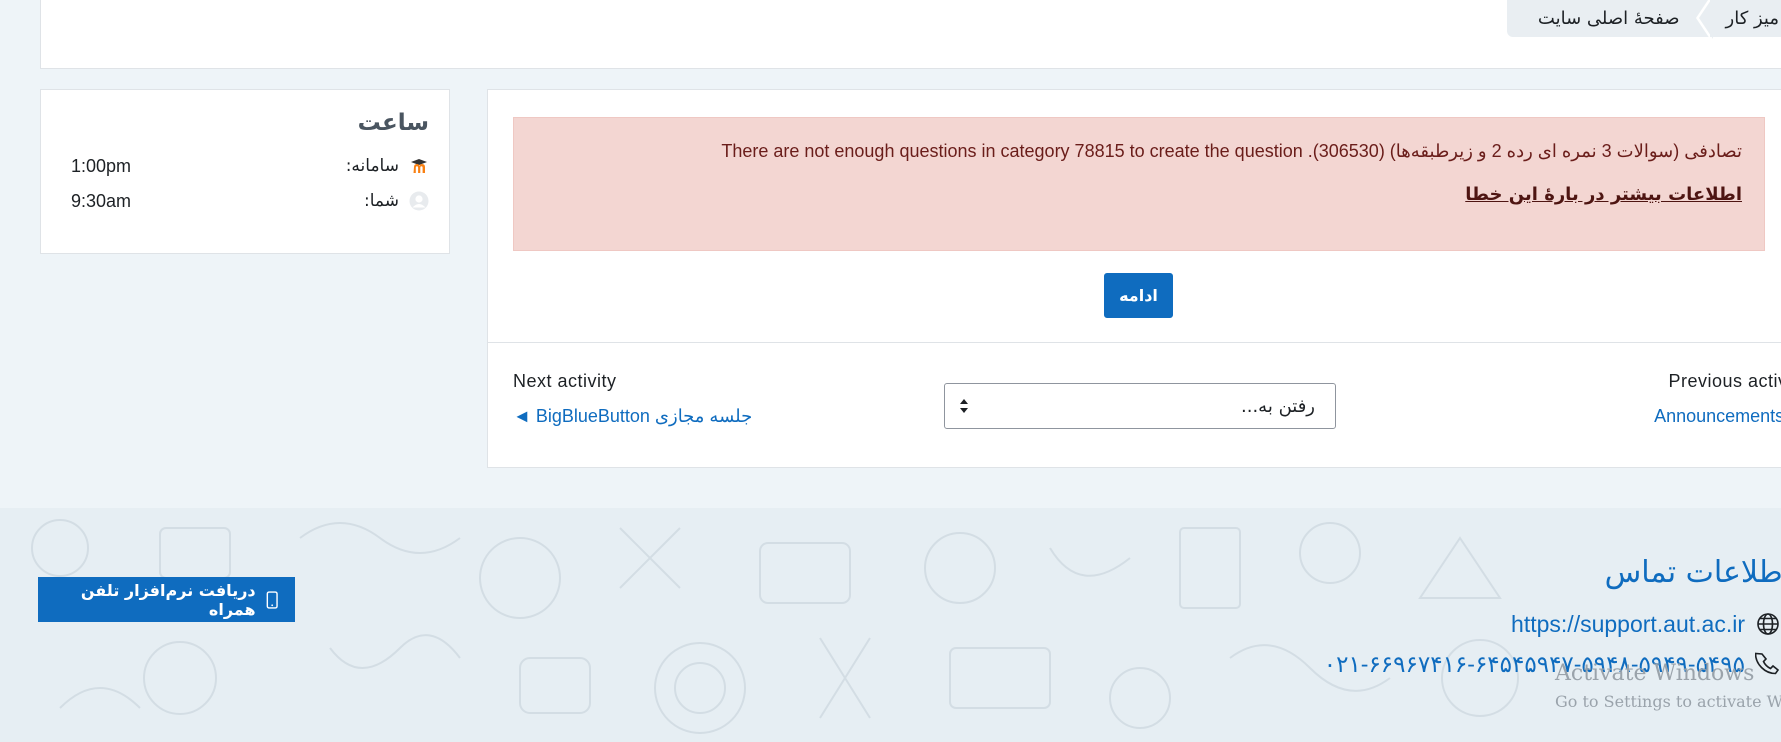  Describe the element at coordinates (565, 381) in the screenshot. I see `next-activity-label: Next activity` at that location.